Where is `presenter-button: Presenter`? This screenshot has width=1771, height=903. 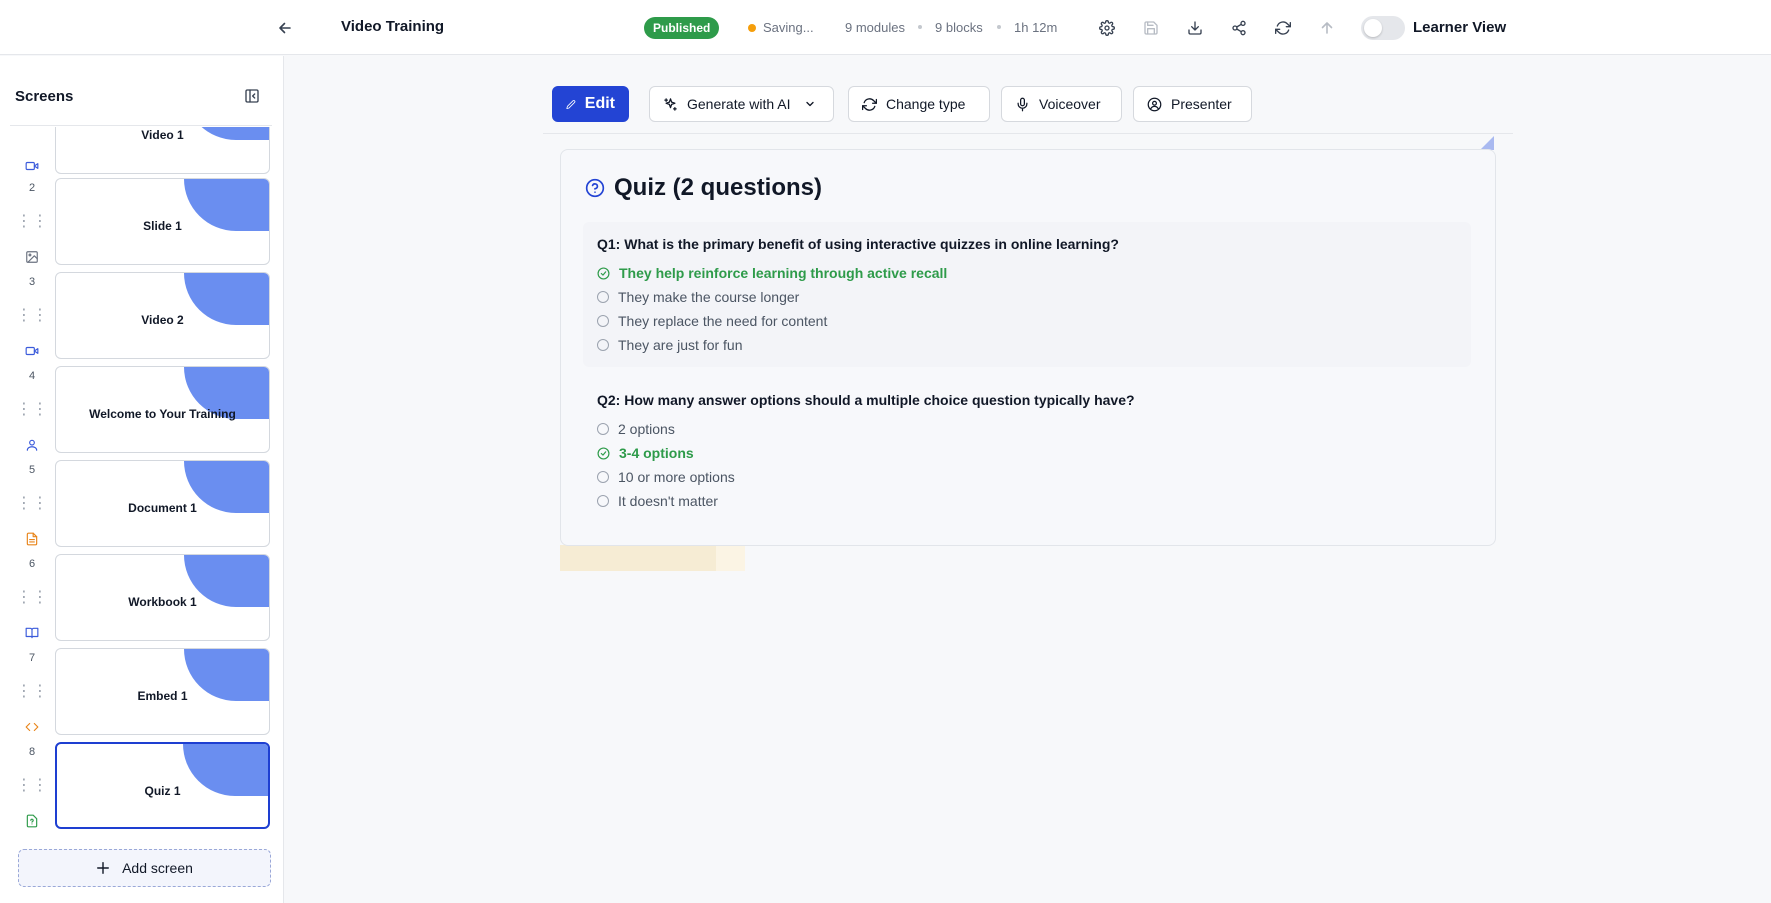
presenter-button: Presenter is located at coordinates (1192, 104).